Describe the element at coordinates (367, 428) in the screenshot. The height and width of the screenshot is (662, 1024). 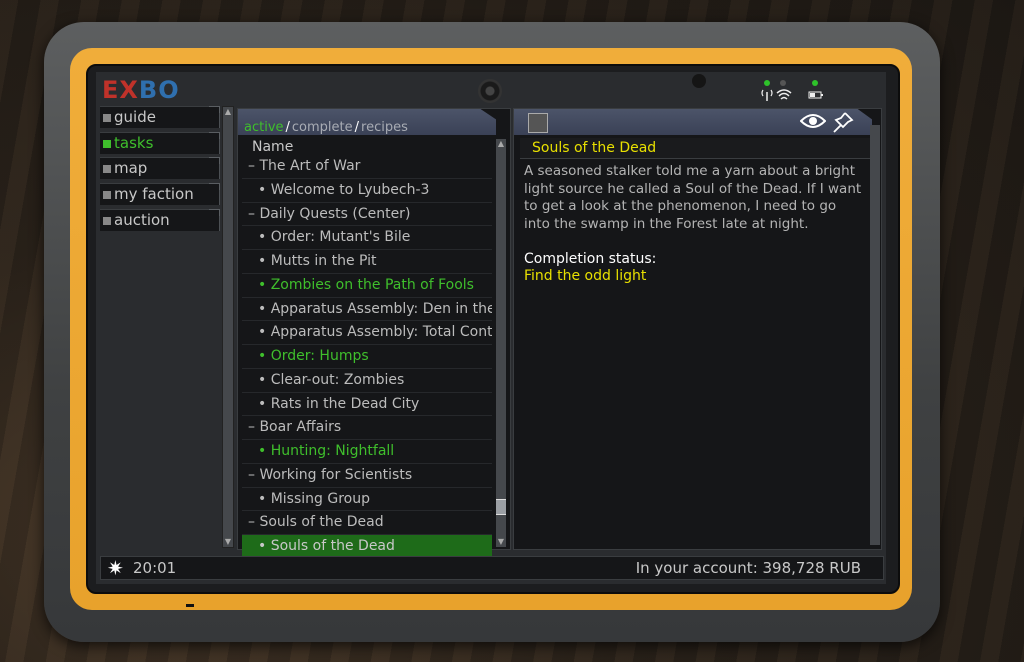
I see `quest-group-row: – Boar Affairs` at that location.